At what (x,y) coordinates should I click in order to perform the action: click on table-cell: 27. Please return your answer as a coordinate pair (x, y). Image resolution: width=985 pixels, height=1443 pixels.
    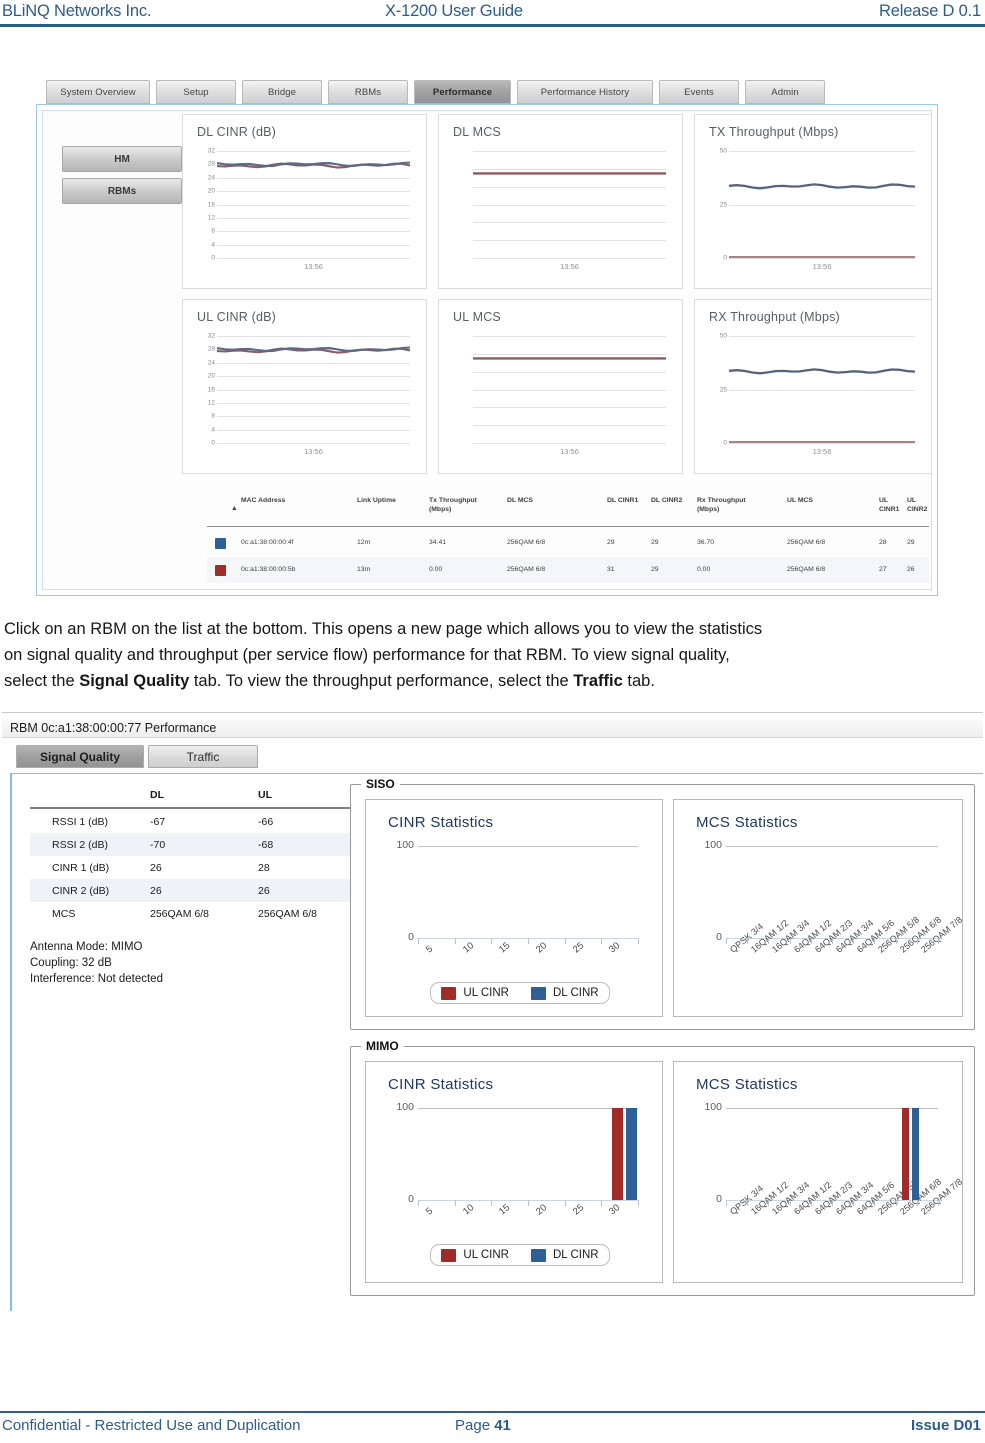
    Looking at the image, I should click on (883, 569).